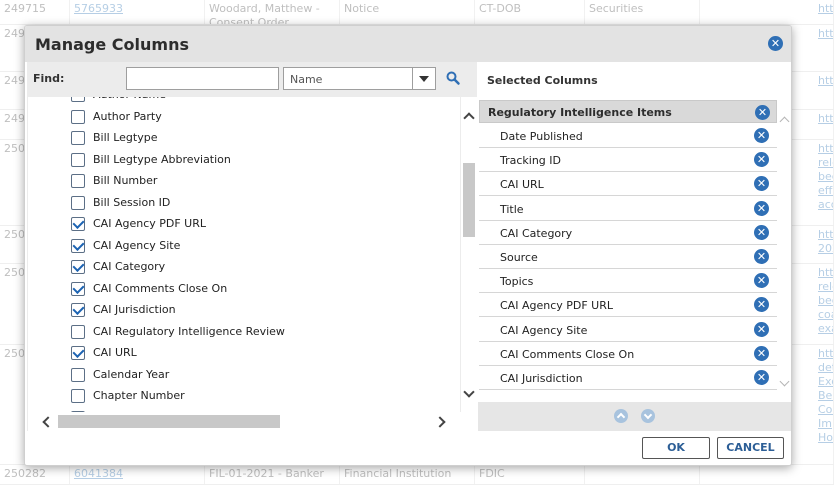 The height and width of the screenshot is (485, 834). I want to click on move-down-icon, so click(648, 416).